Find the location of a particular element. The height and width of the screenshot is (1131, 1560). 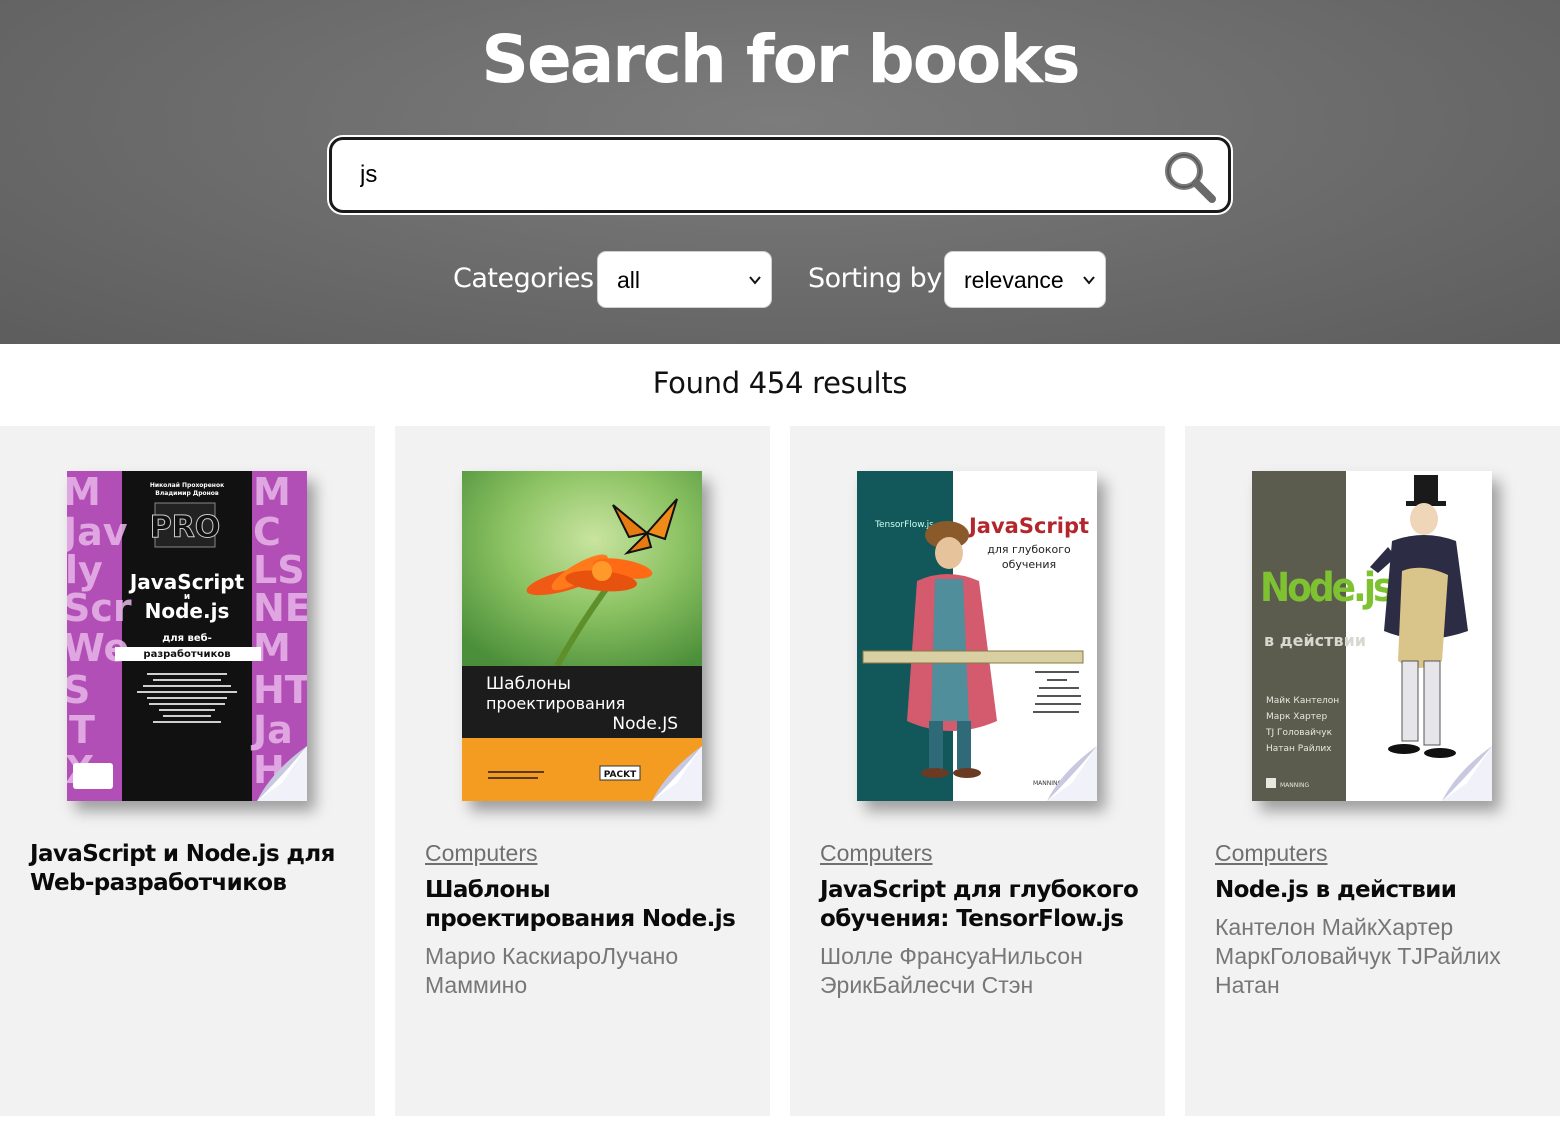

search-input is located at coordinates (750, 175).